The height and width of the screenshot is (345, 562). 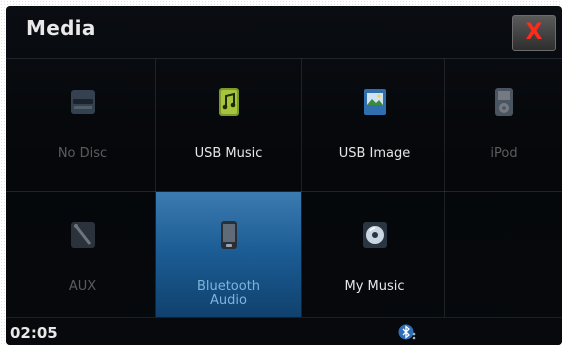 I want to click on source-my-music: My Music, so click(x=374, y=257).